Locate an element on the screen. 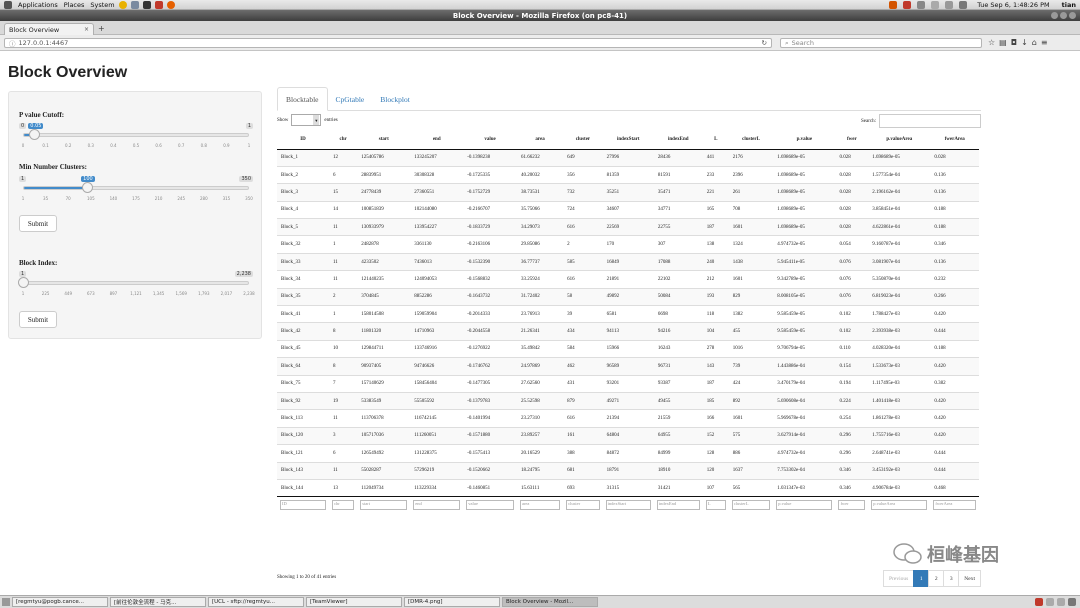 The height and width of the screenshot is (608, 1080). trash-icon is located at coordinates (1072, 602).